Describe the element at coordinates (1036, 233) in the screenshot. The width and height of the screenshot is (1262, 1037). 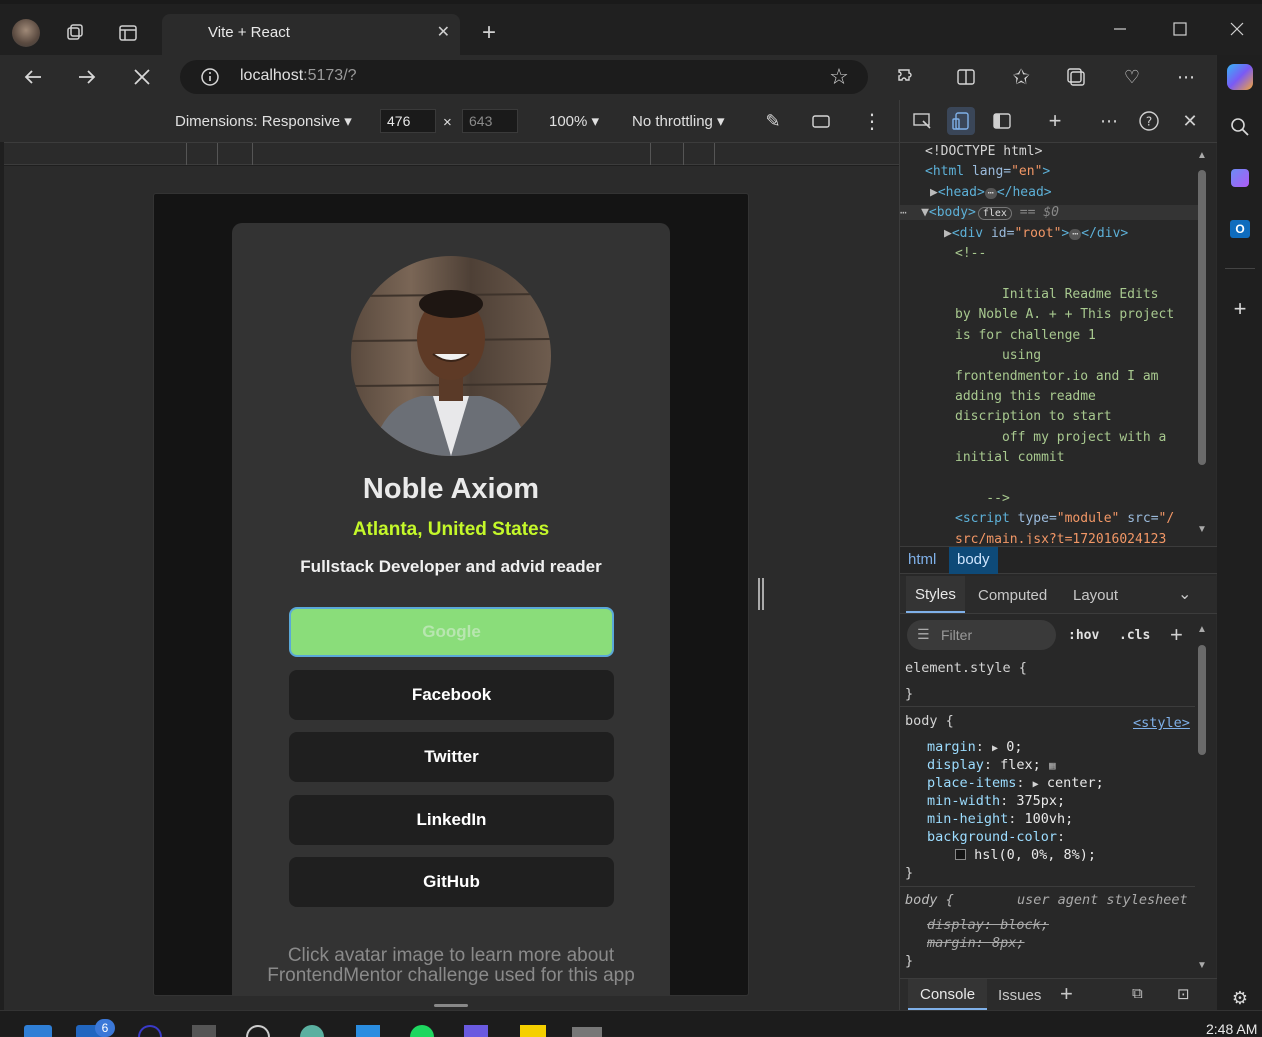
I see `root-div-node: ▶<div id="root"> ⋯ </div>` at that location.